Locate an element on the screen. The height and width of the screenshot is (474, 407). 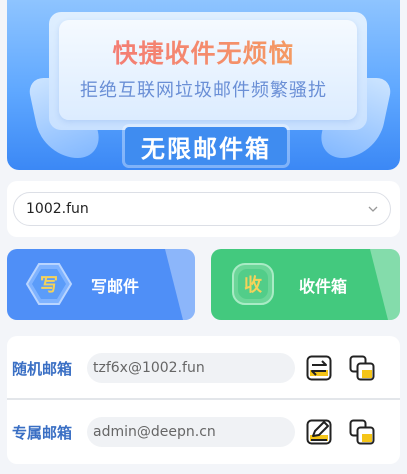
inbox-icon-char: 收 is located at coordinates (253, 285).